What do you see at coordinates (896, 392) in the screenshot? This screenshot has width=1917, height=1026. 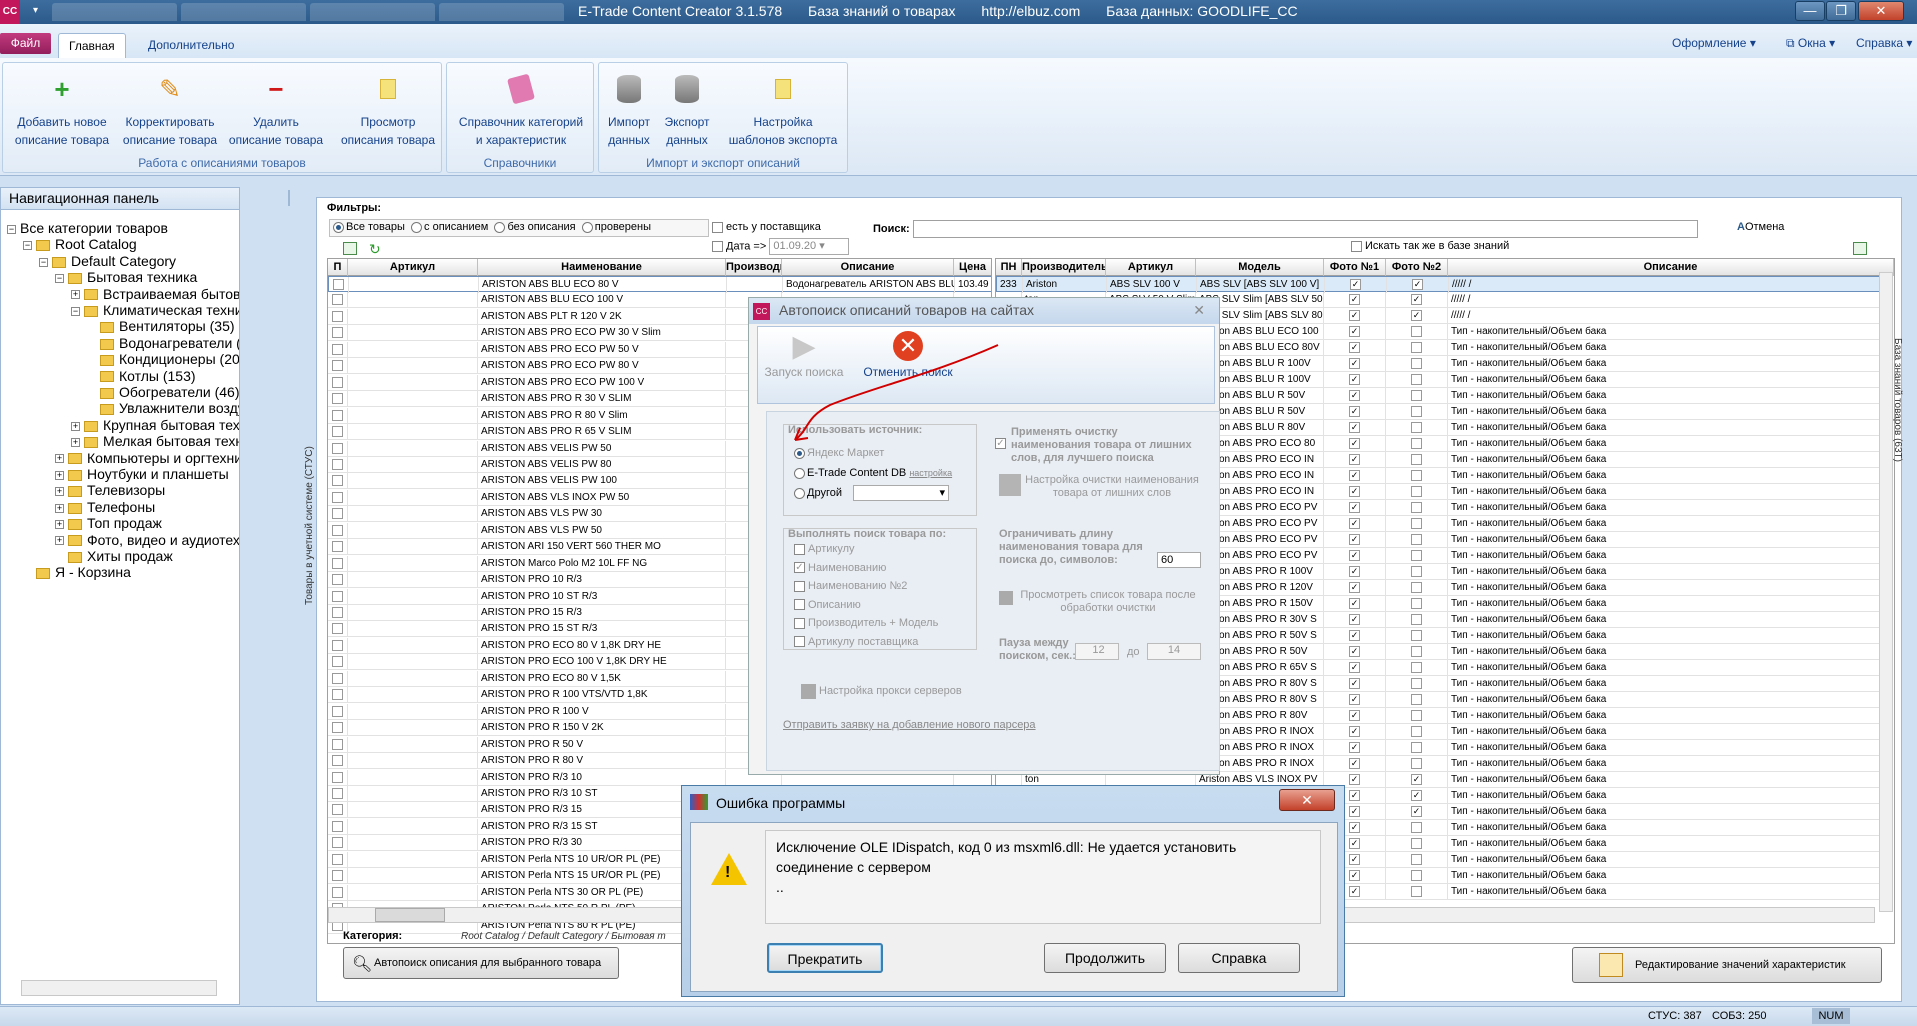 I see `arrow-line` at bounding box center [896, 392].